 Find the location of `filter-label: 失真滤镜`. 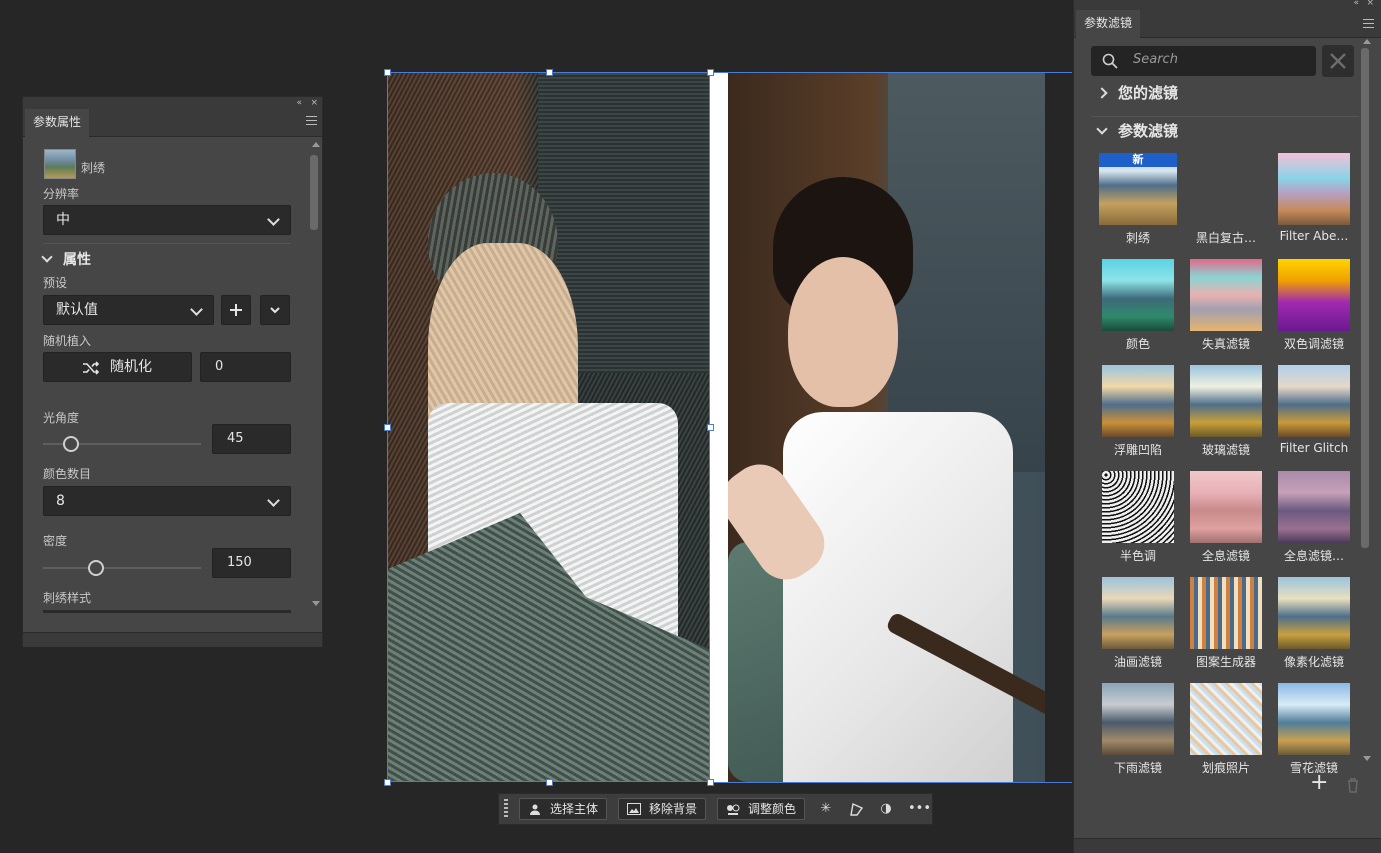

filter-label: 失真滤镜 is located at coordinates (1226, 343).